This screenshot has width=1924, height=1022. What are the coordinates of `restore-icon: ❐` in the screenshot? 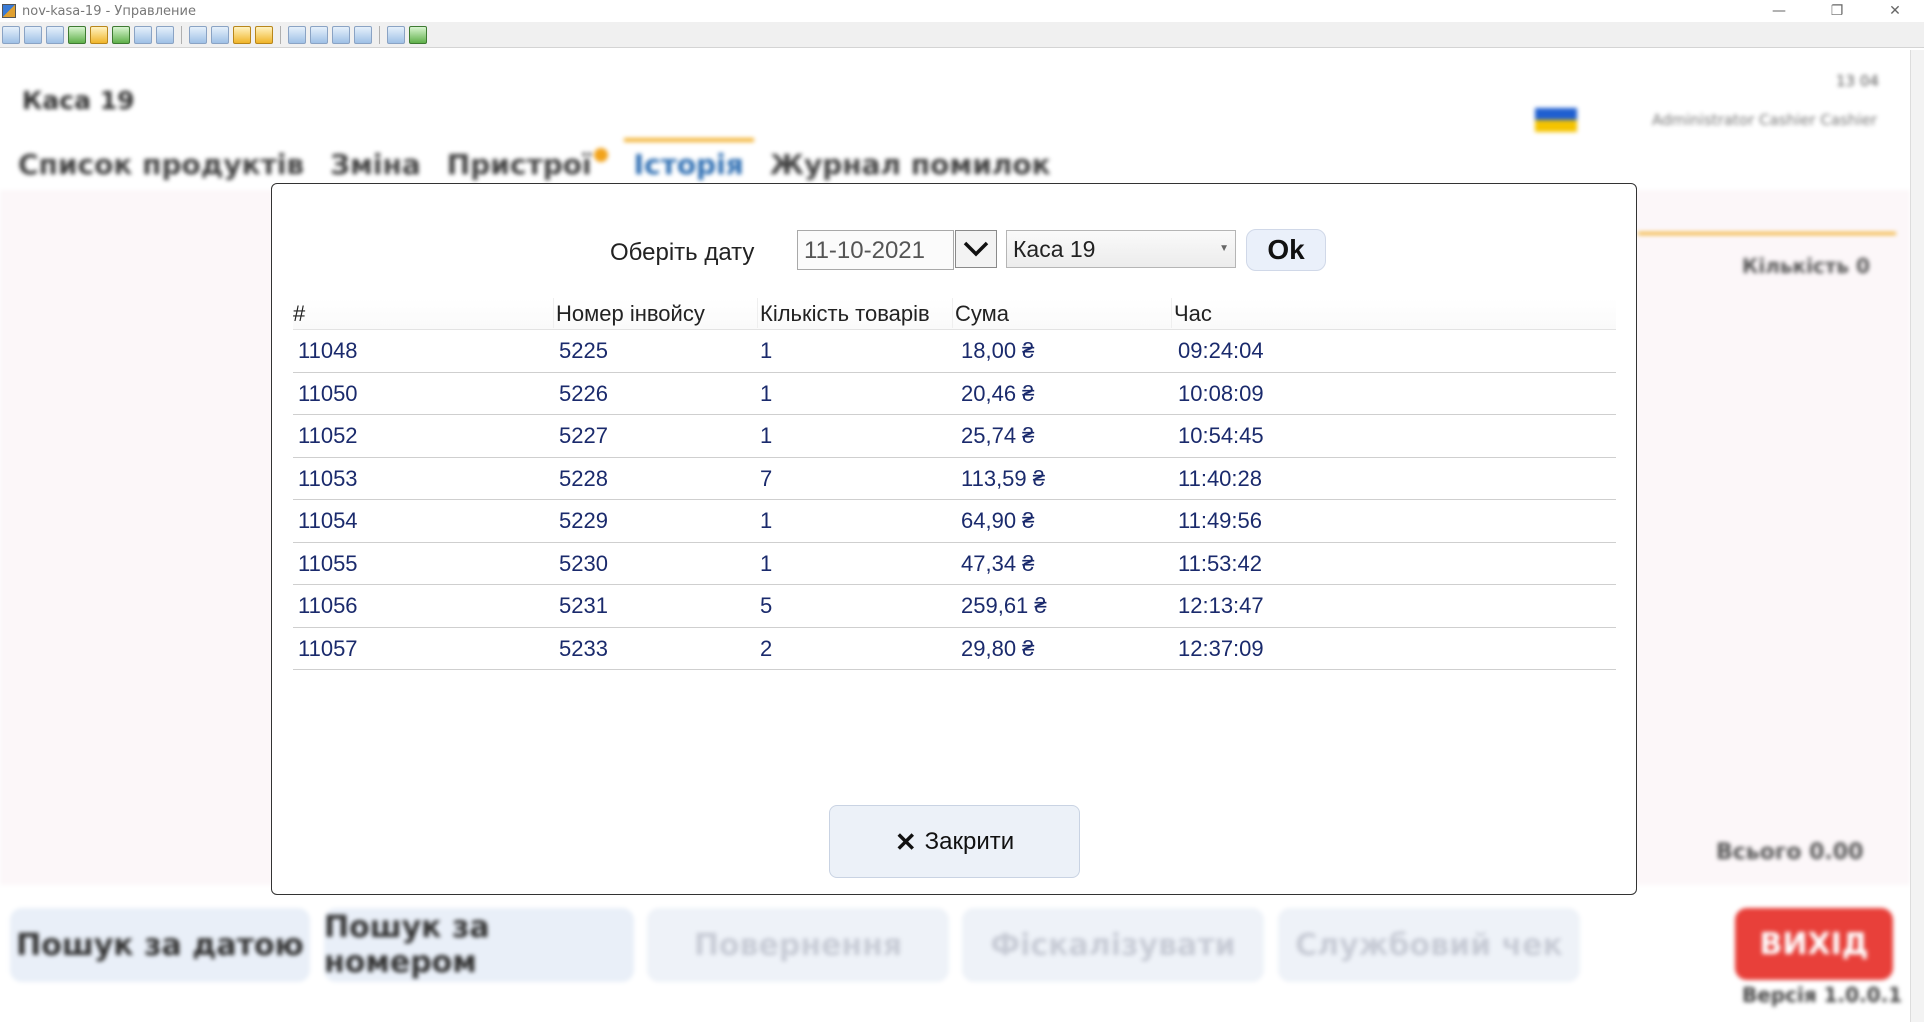 It's located at (1837, 11).